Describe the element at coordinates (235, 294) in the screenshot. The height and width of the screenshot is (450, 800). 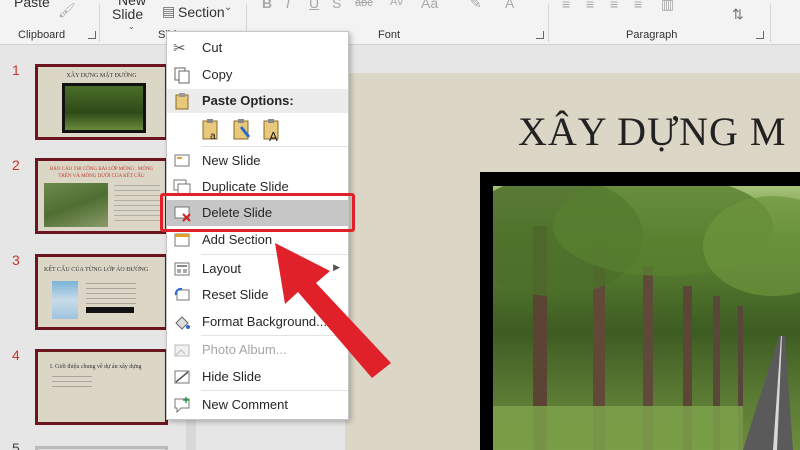
I see `menu-item-label: Reset Slide` at that location.